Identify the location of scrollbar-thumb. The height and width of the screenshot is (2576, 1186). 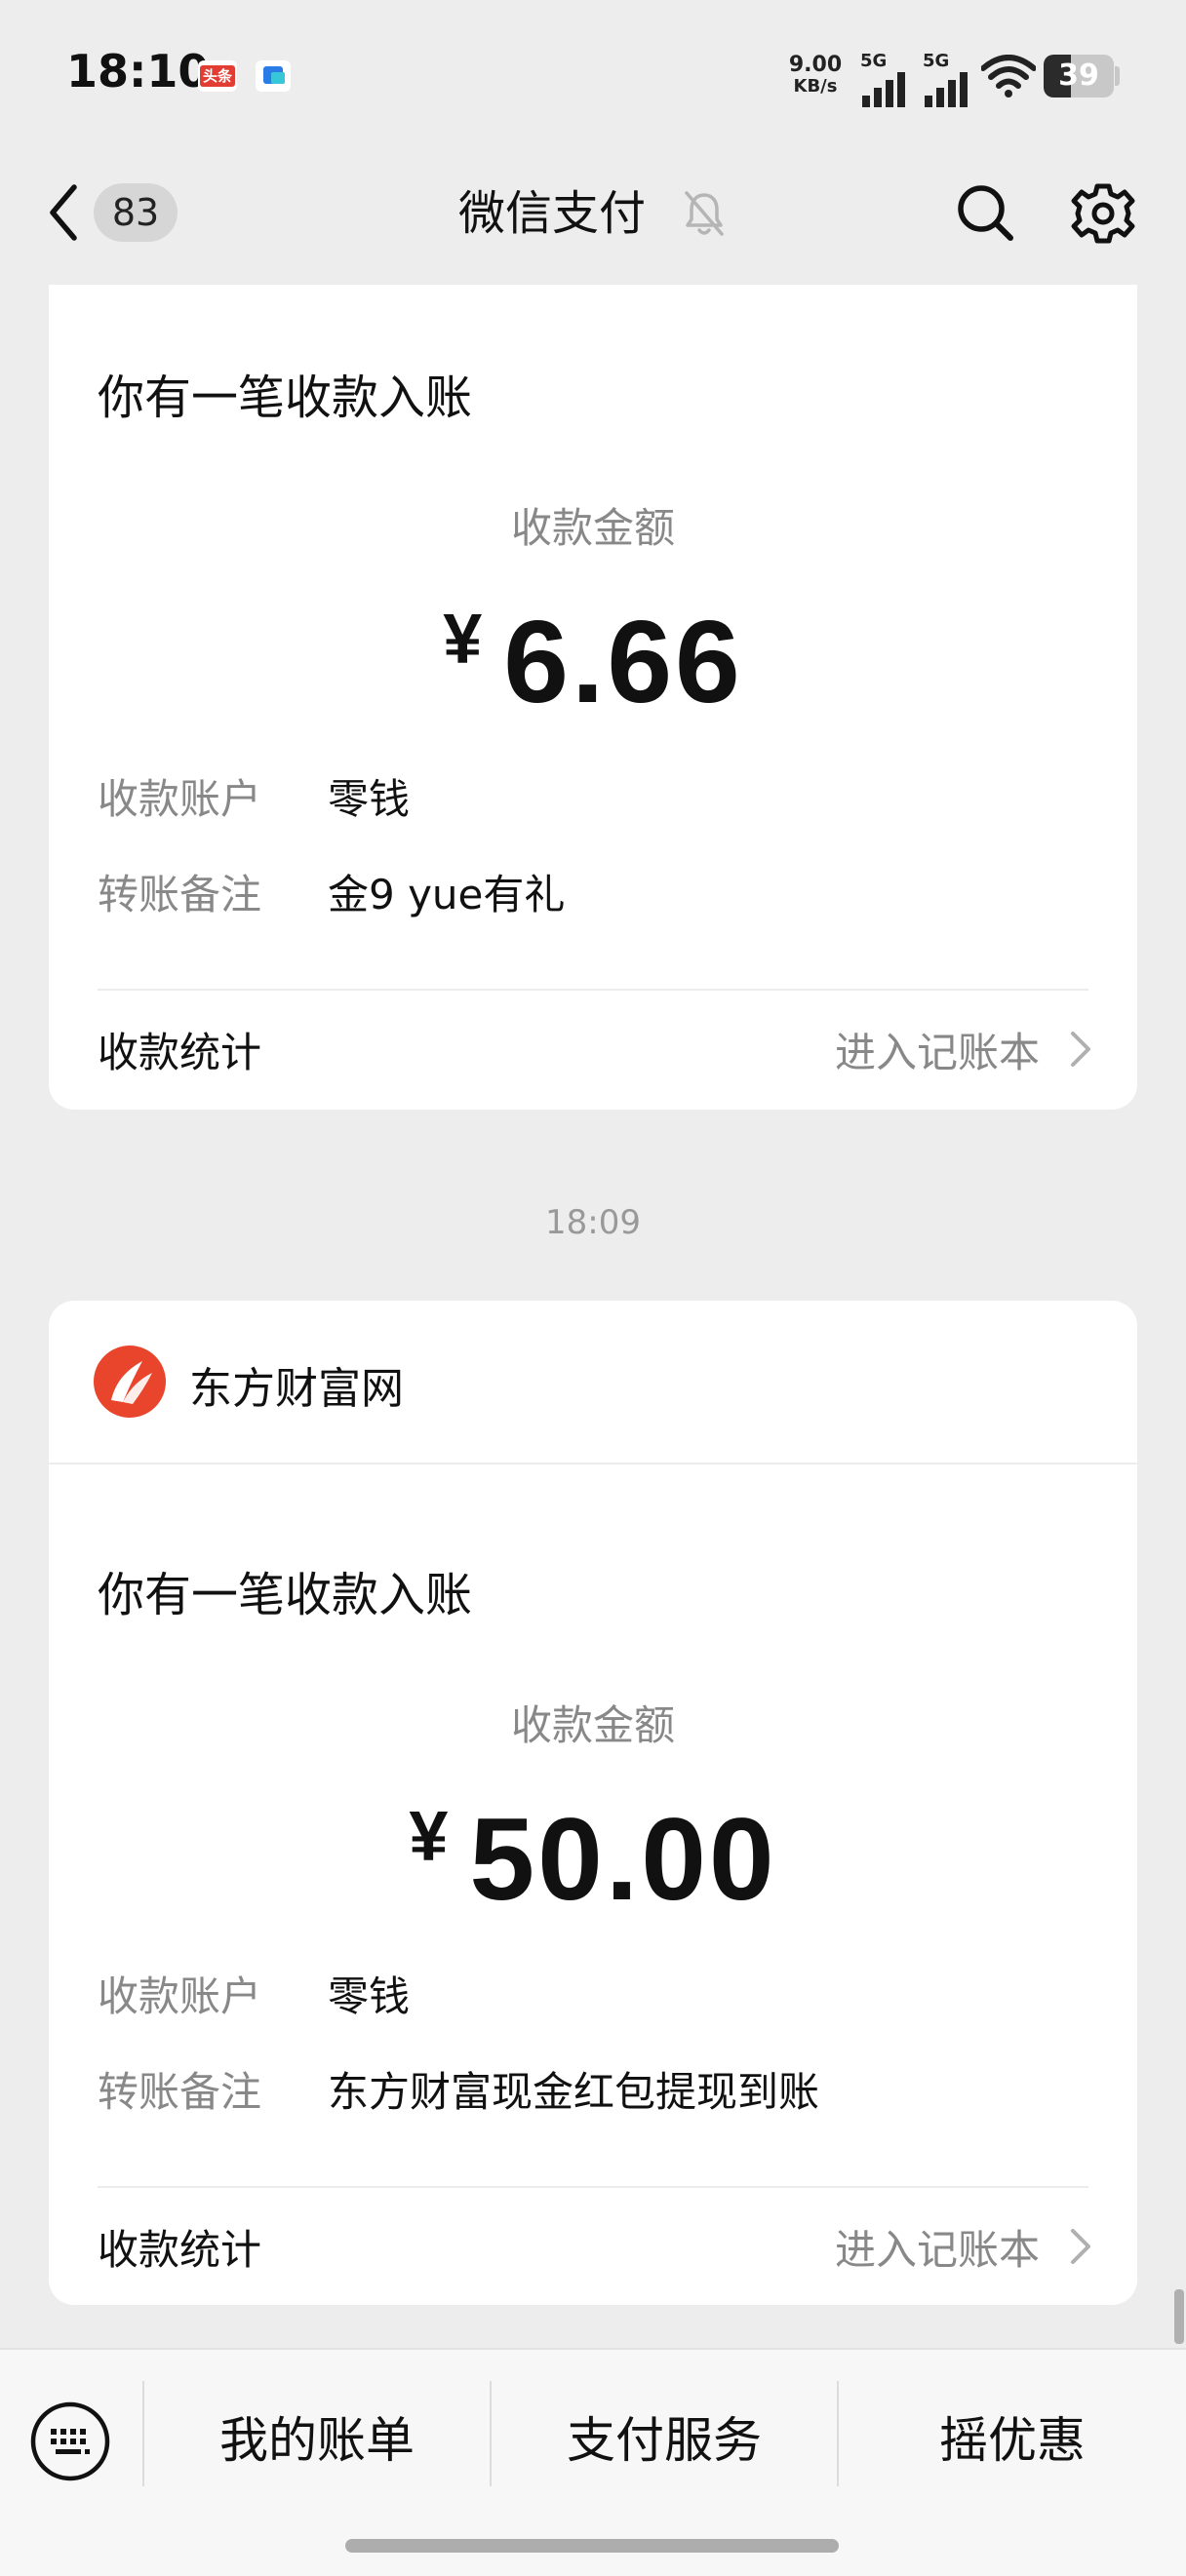
(1179, 2316).